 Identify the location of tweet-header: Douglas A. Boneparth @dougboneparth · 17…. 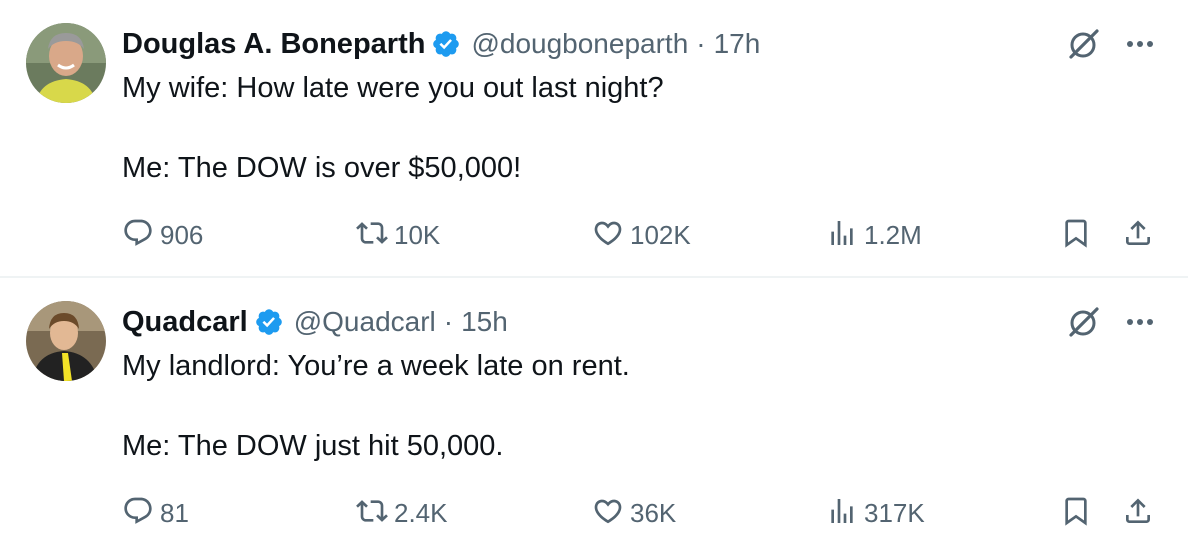
(441, 44).